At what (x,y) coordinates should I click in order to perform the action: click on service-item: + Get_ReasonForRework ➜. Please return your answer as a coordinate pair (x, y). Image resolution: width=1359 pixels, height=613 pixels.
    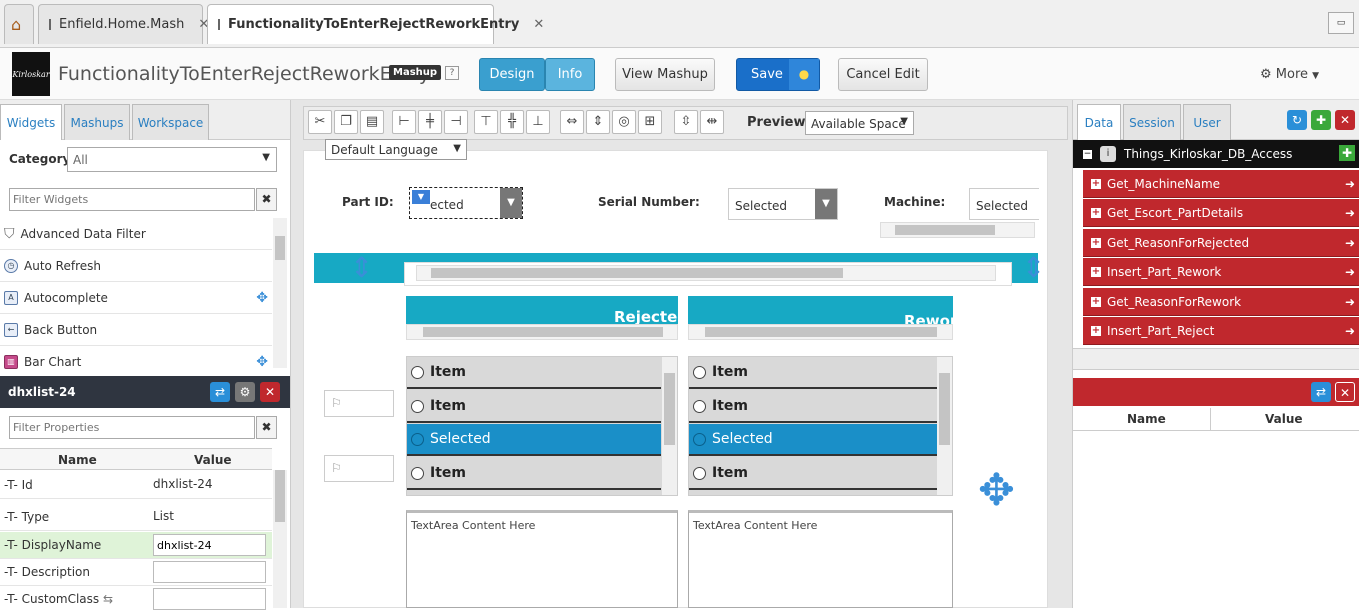
    Looking at the image, I should click on (1221, 302).